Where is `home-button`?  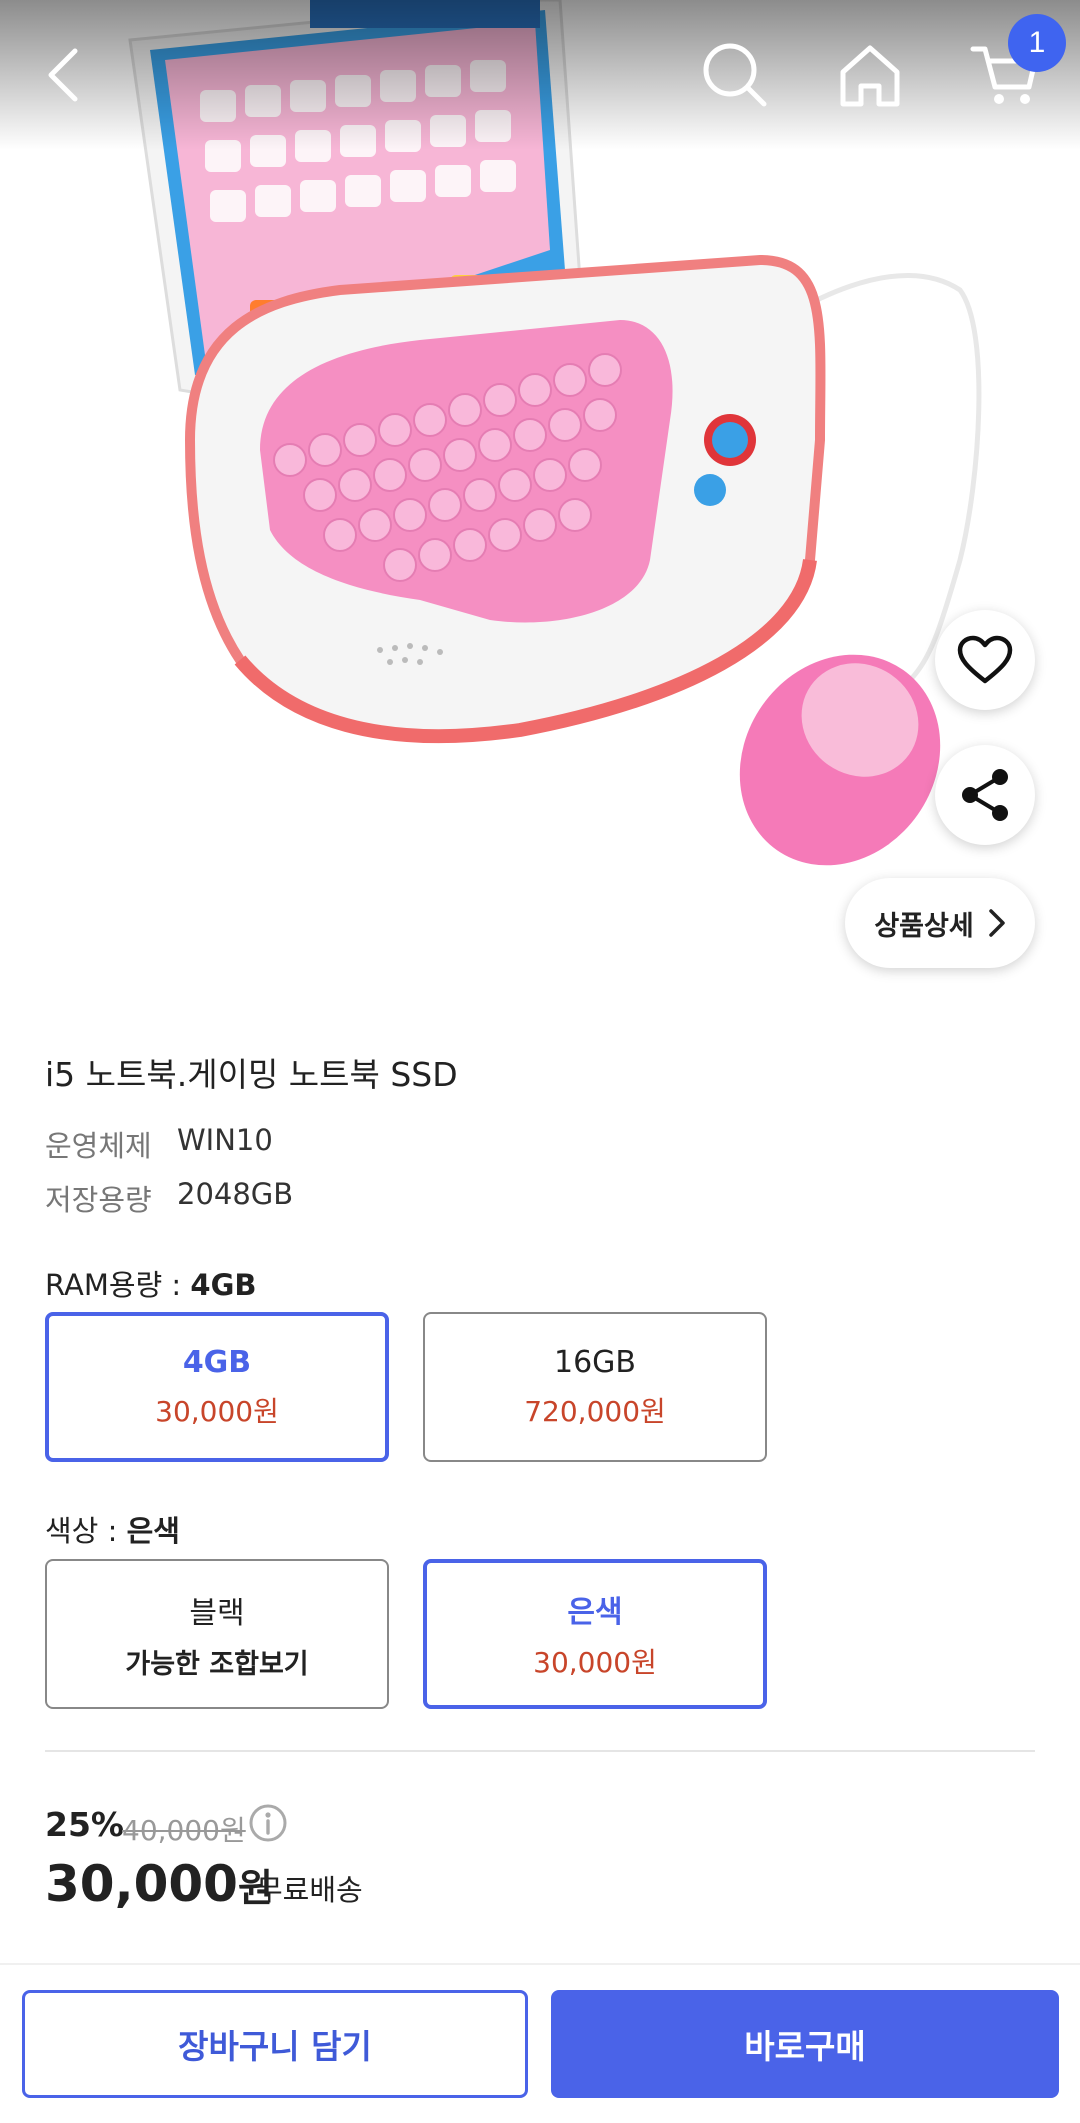 home-button is located at coordinates (870, 75).